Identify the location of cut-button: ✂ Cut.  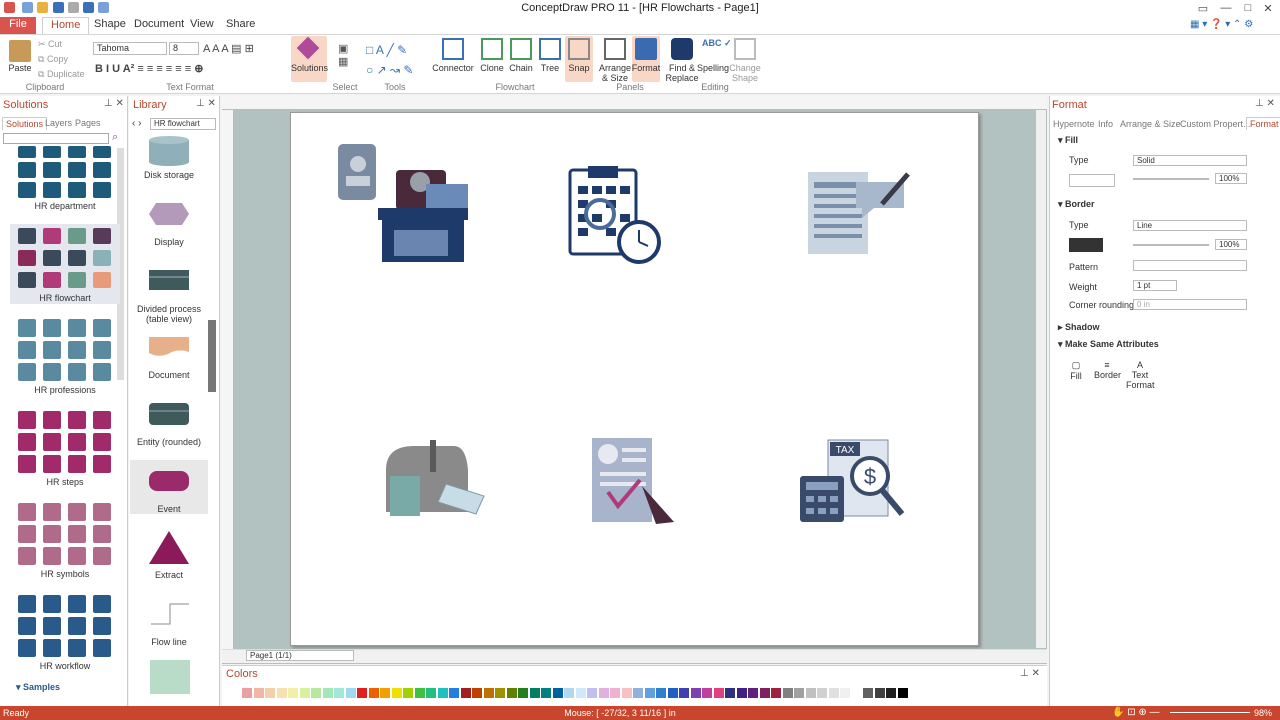
(53, 44).